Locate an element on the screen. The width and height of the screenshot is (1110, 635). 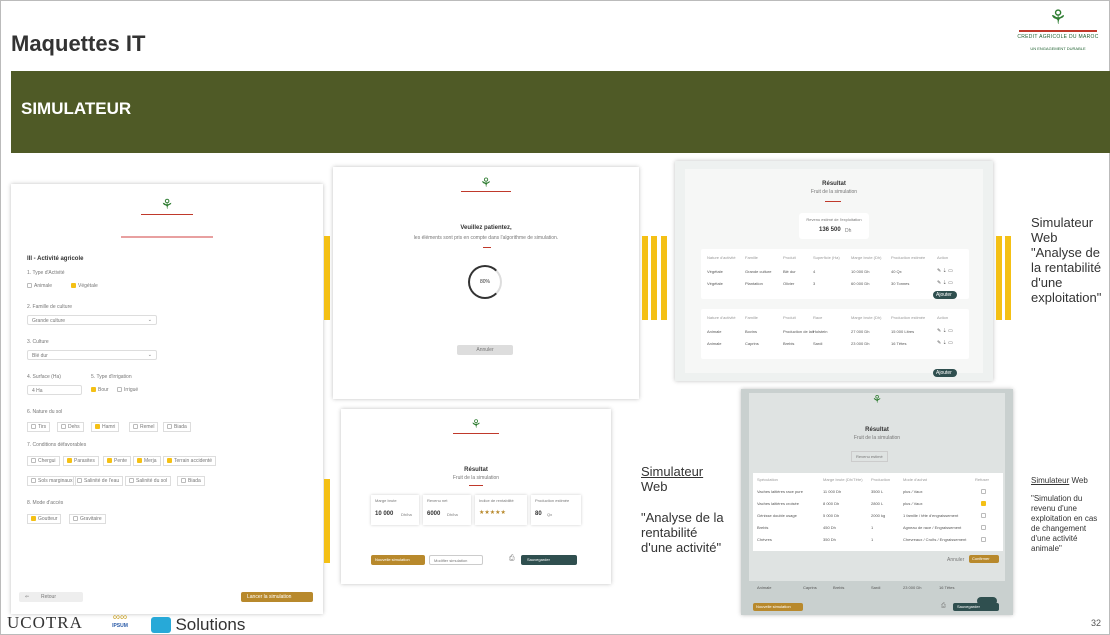
progress-ring: 80% is located at coordinates (485, 282).